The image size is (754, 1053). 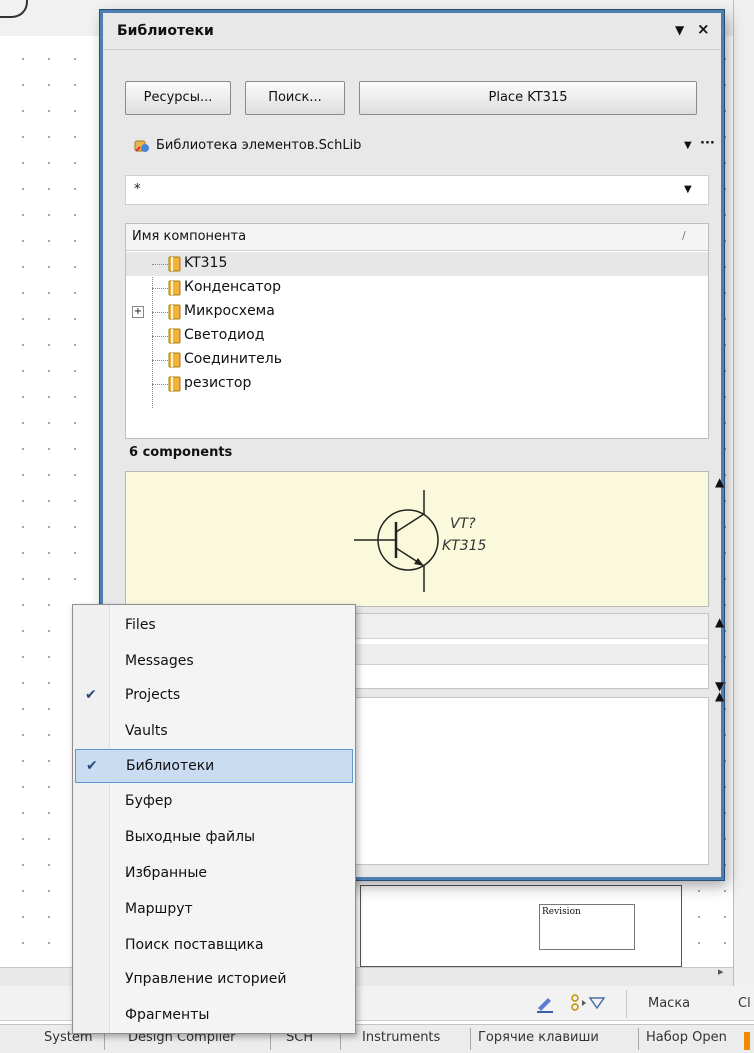 I want to click on toolbar-separator, so click(x=626, y=1004).